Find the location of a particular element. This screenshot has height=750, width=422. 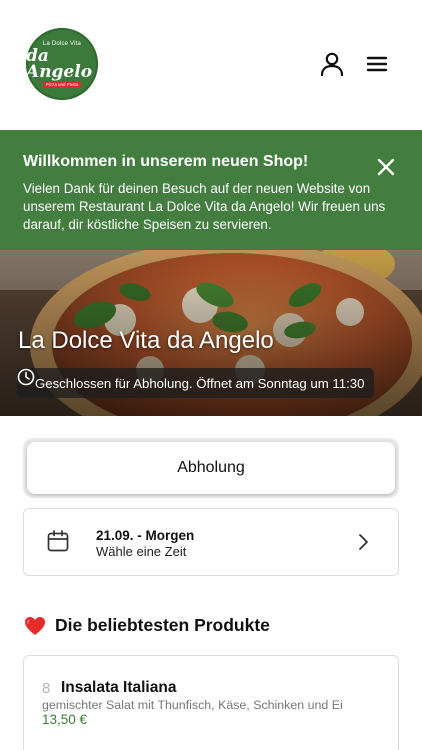

order-mode-toggle: Abholung is located at coordinates (211, 468).